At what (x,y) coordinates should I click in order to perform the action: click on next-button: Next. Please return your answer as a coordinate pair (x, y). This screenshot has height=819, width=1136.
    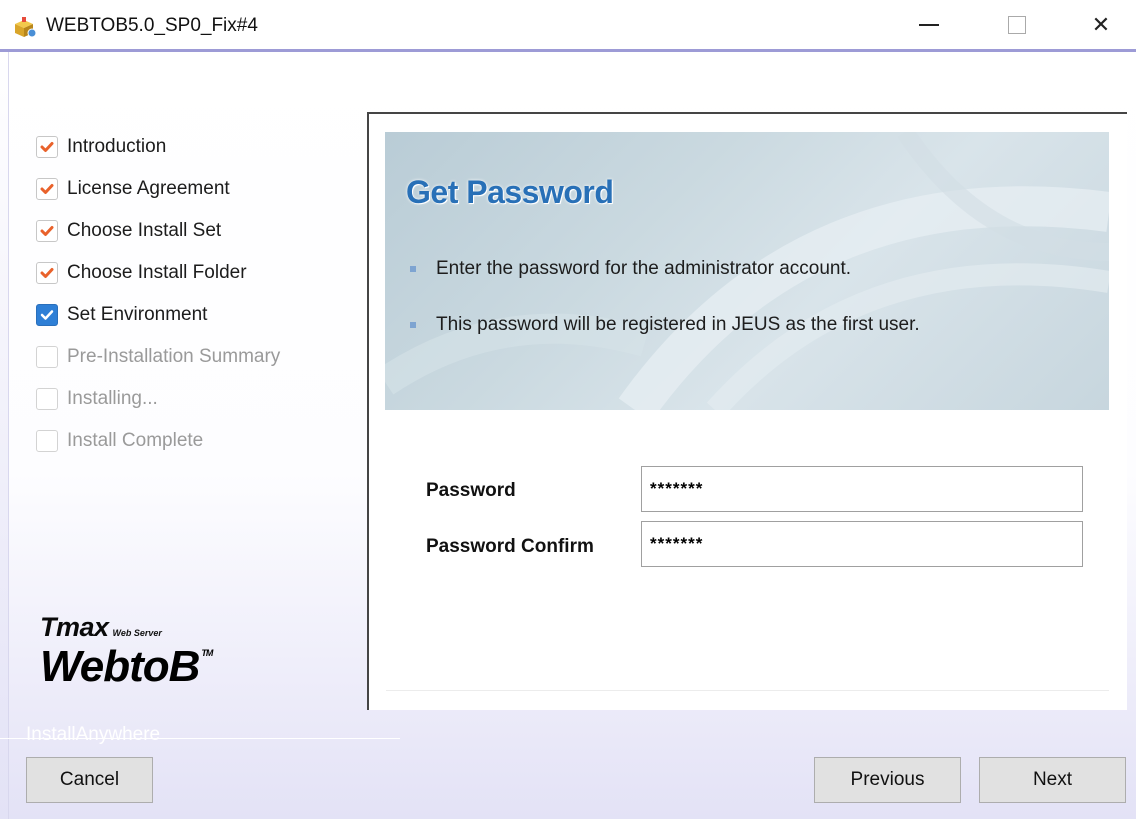
    Looking at the image, I should click on (1052, 780).